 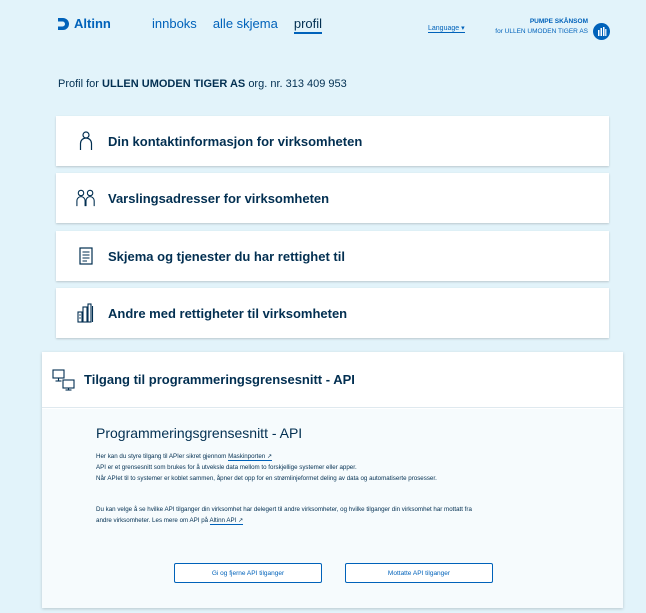 I want to click on computers-icon, so click(x=63, y=379).